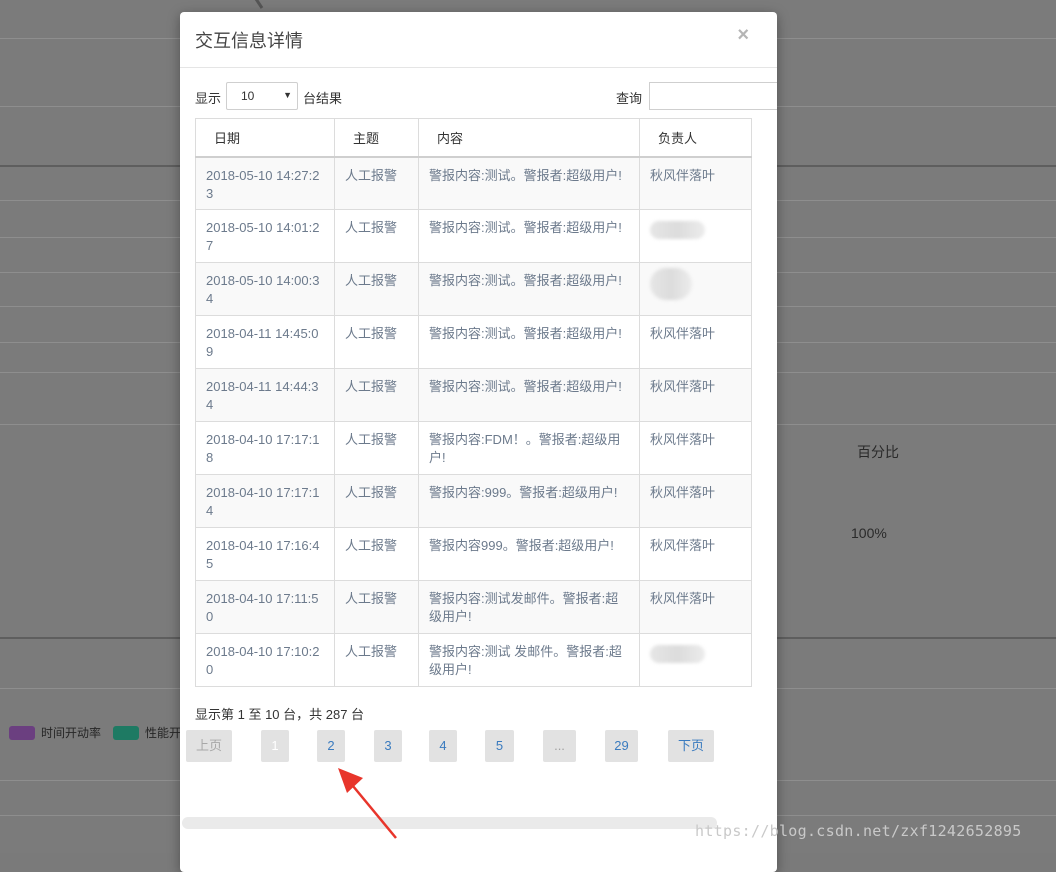 This screenshot has width=1056, height=872. Describe the element at coordinates (529, 138) in the screenshot. I see `column-header-content: 内容` at that location.